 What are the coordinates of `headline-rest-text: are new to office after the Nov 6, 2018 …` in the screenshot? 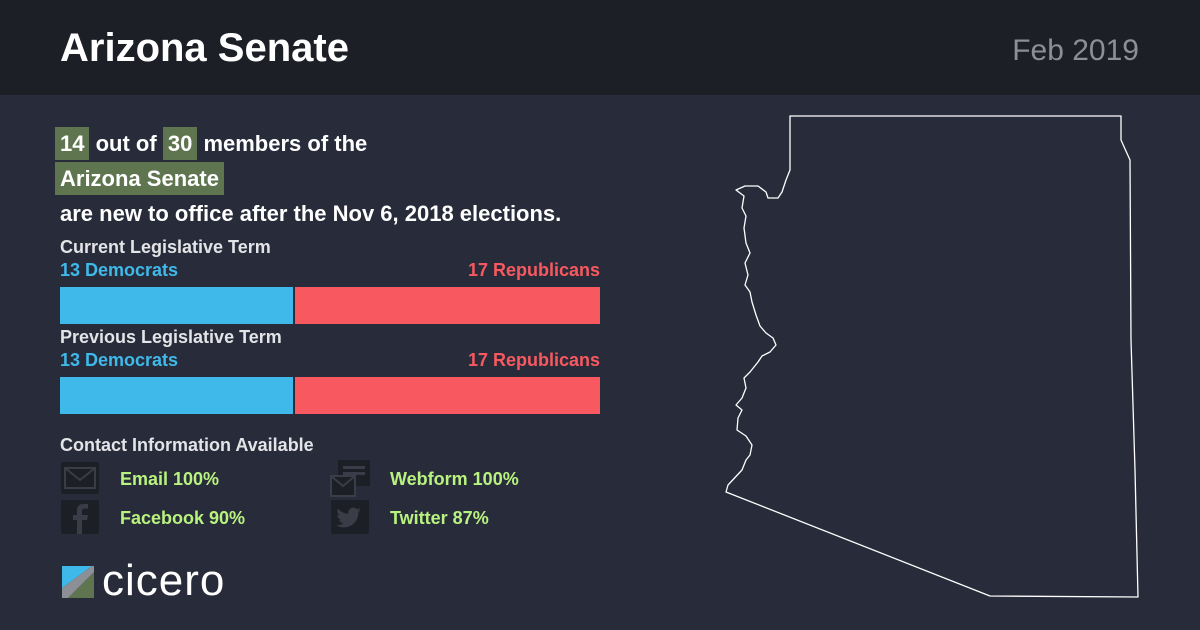 It's located at (311, 213).